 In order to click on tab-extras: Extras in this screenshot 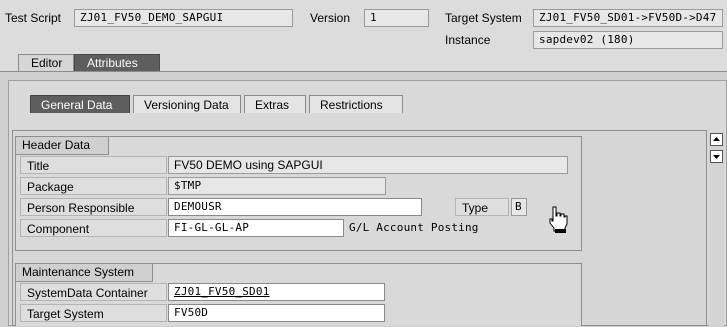, I will do `click(275, 104)`.